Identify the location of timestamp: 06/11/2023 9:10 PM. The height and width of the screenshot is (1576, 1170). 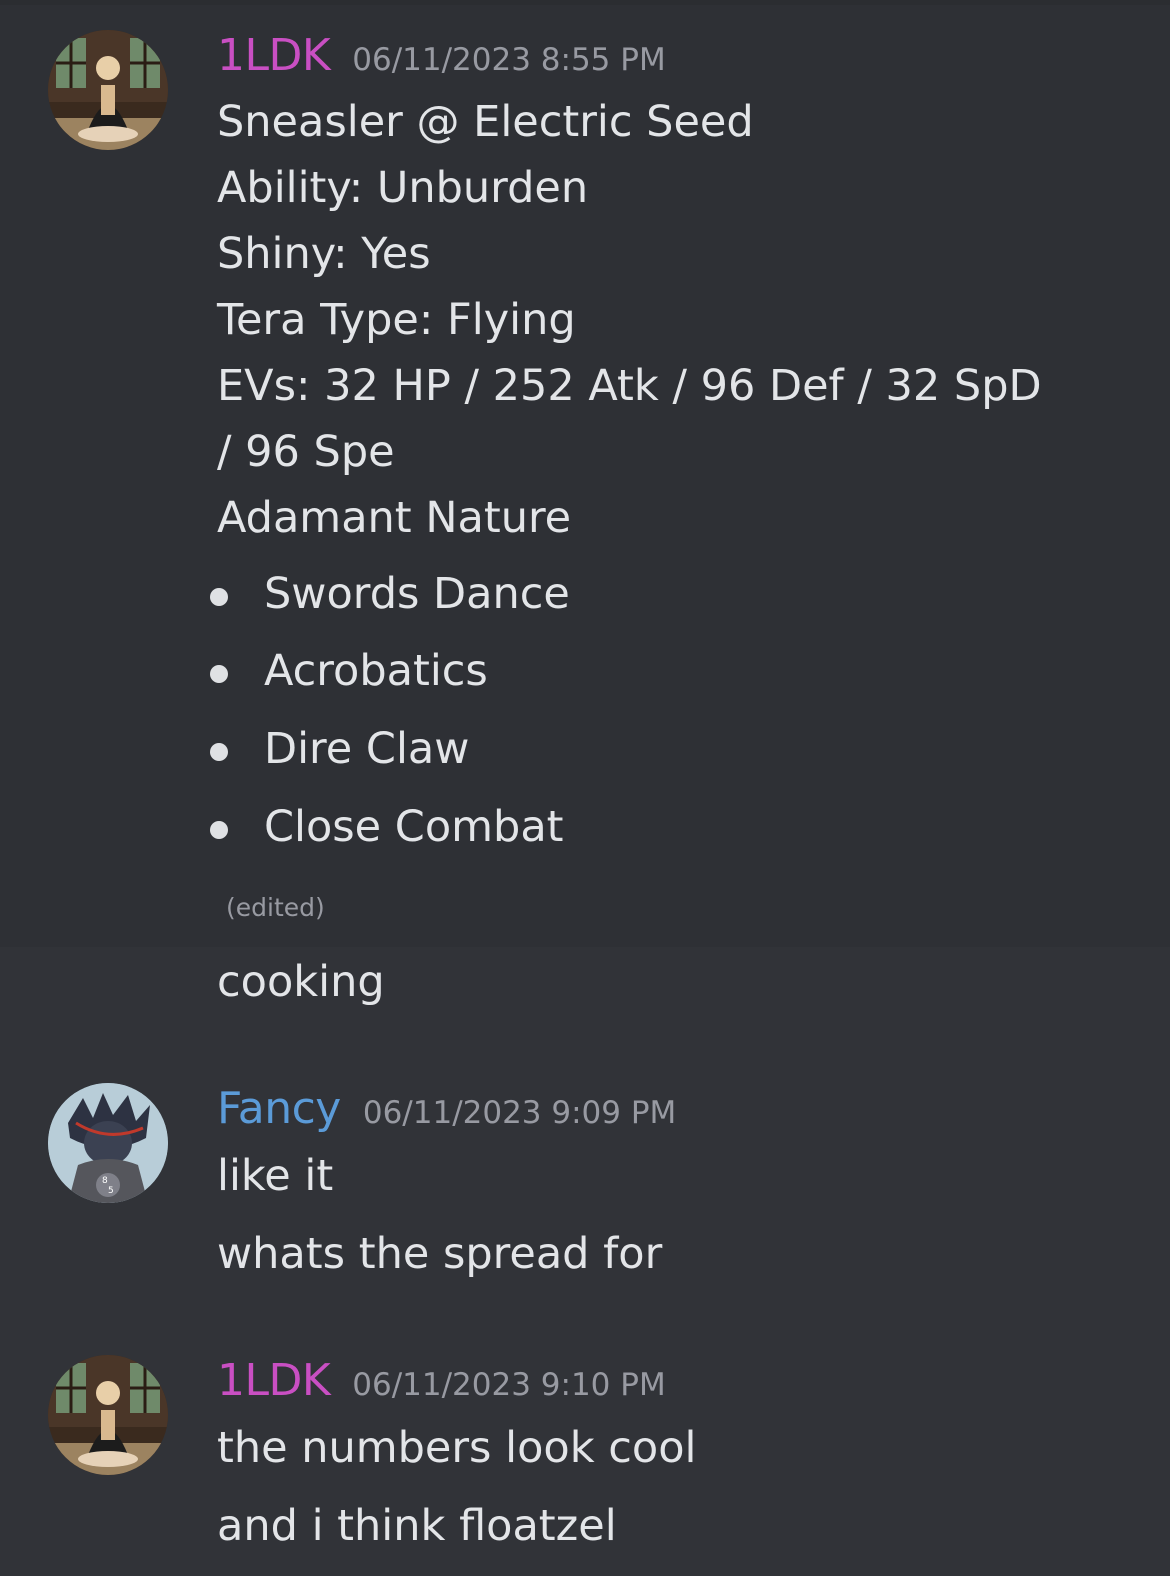
(509, 1385).